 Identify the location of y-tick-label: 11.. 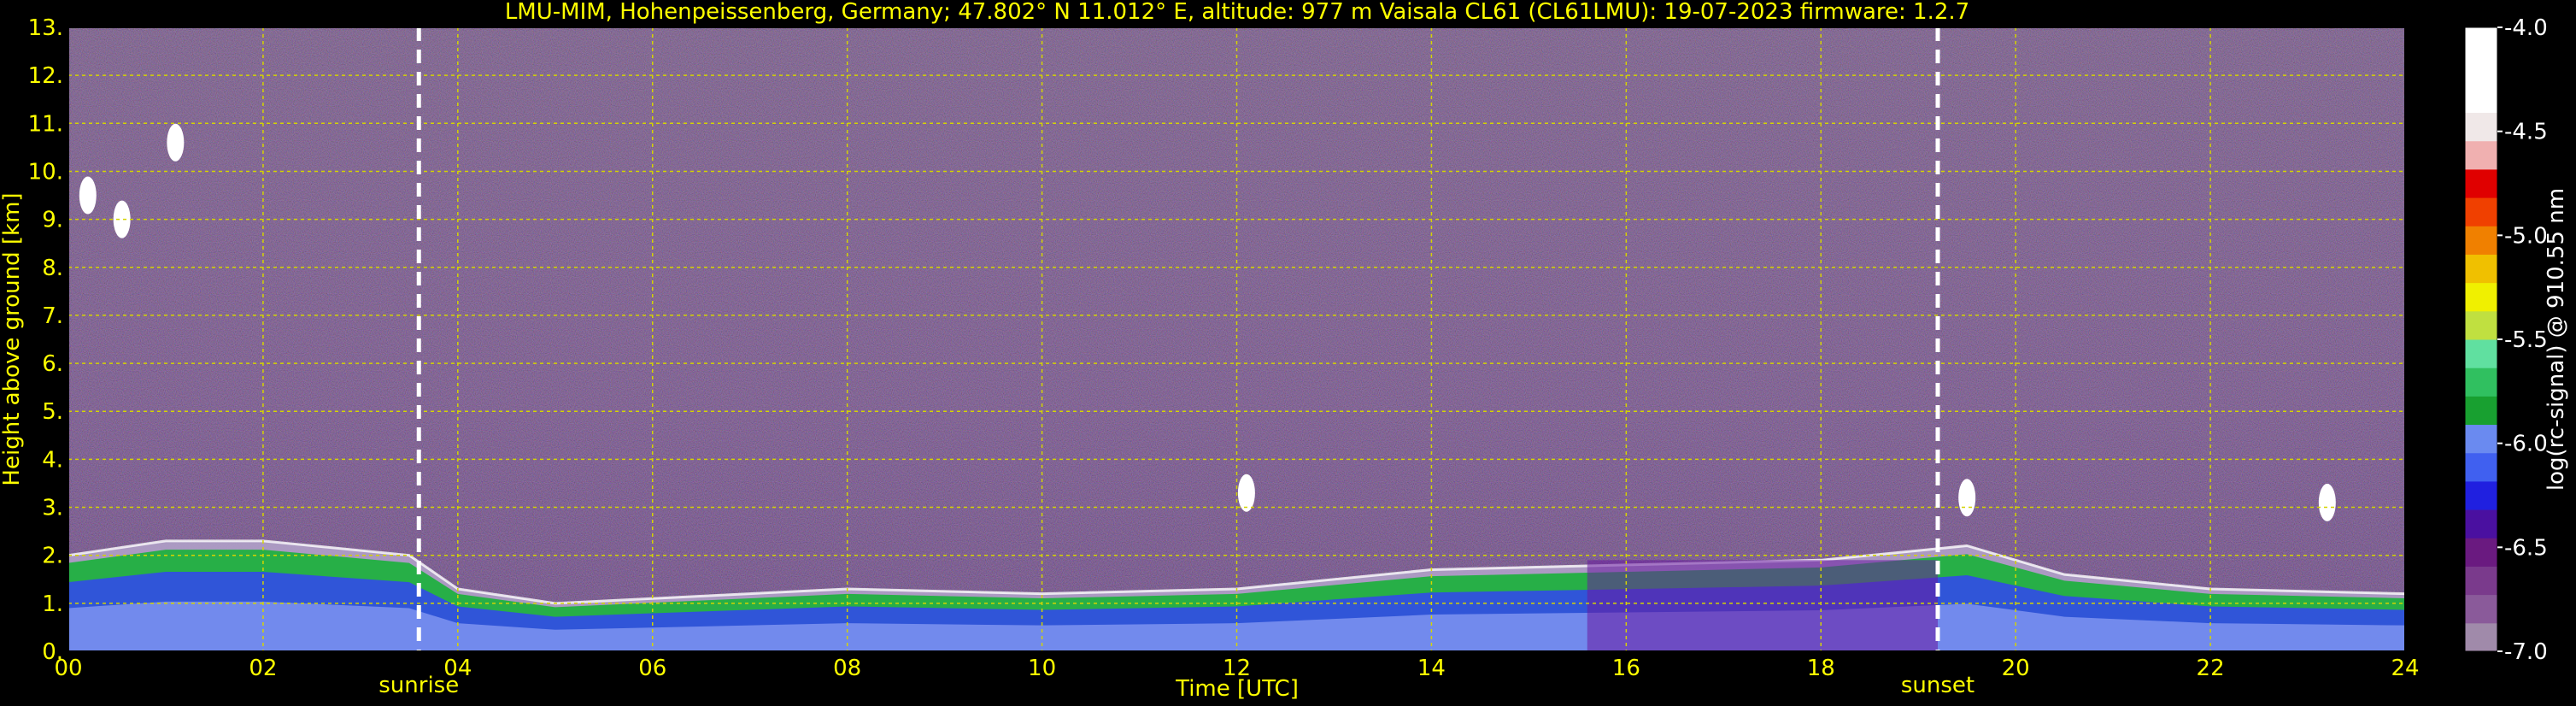
(45, 124).